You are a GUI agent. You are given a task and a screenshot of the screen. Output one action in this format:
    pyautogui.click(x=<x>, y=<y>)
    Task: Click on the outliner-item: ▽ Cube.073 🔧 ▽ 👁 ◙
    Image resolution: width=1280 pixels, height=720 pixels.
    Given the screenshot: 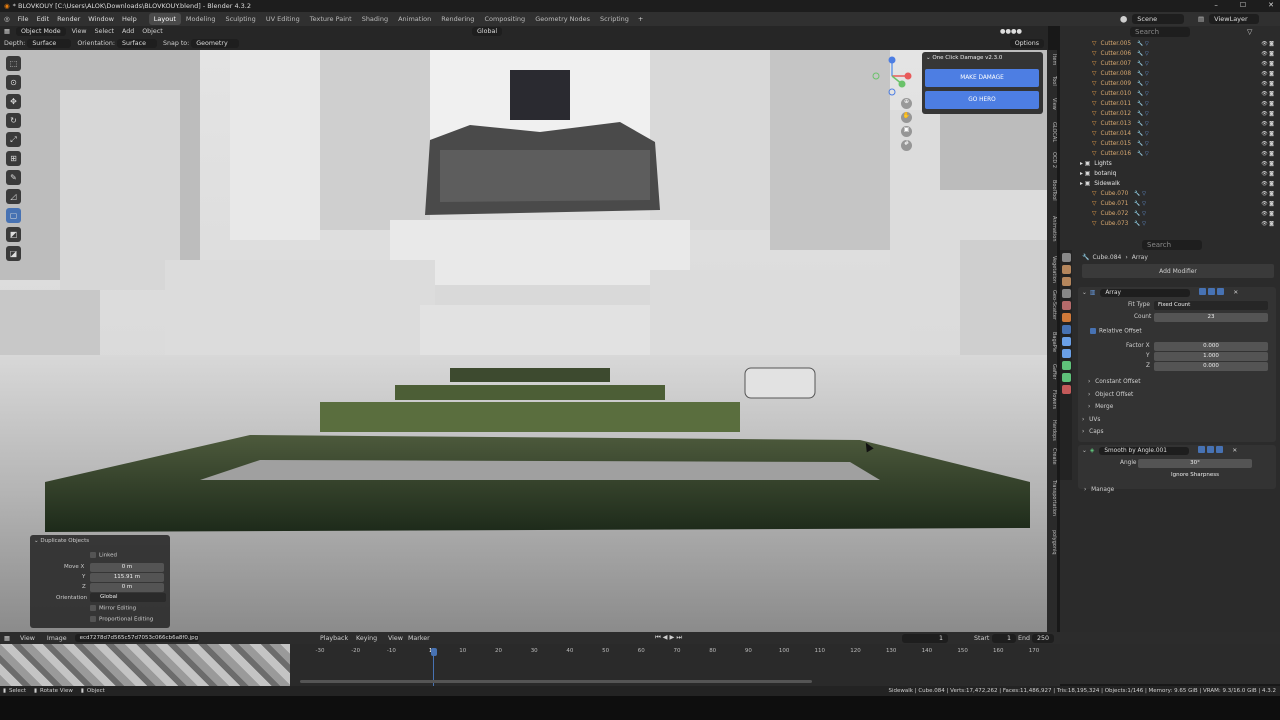 What is the action you would take?
    pyautogui.click(x=1170, y=224)
    